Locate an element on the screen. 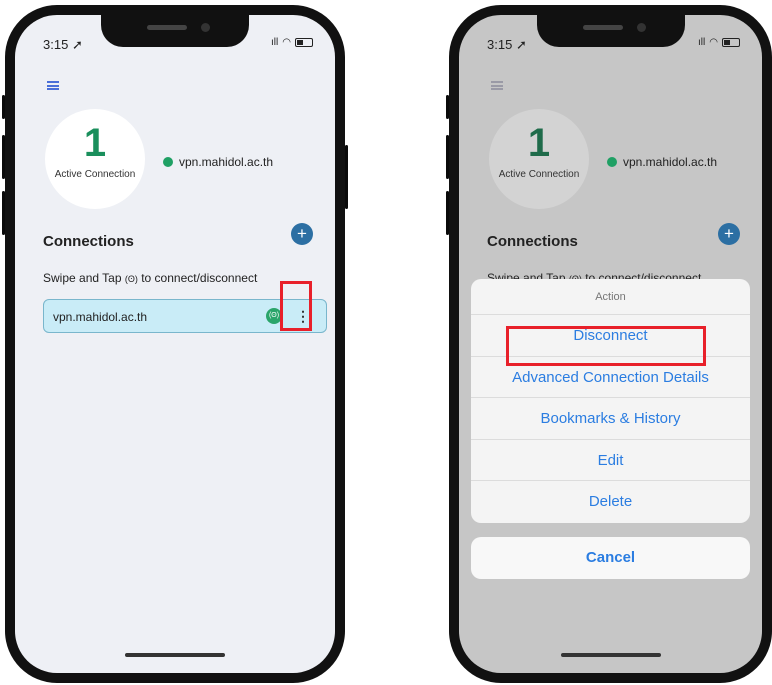 The height and width of the screenshot is (685, 772). antenna-icon: (ʘ) is located at coordinates (131, 279).